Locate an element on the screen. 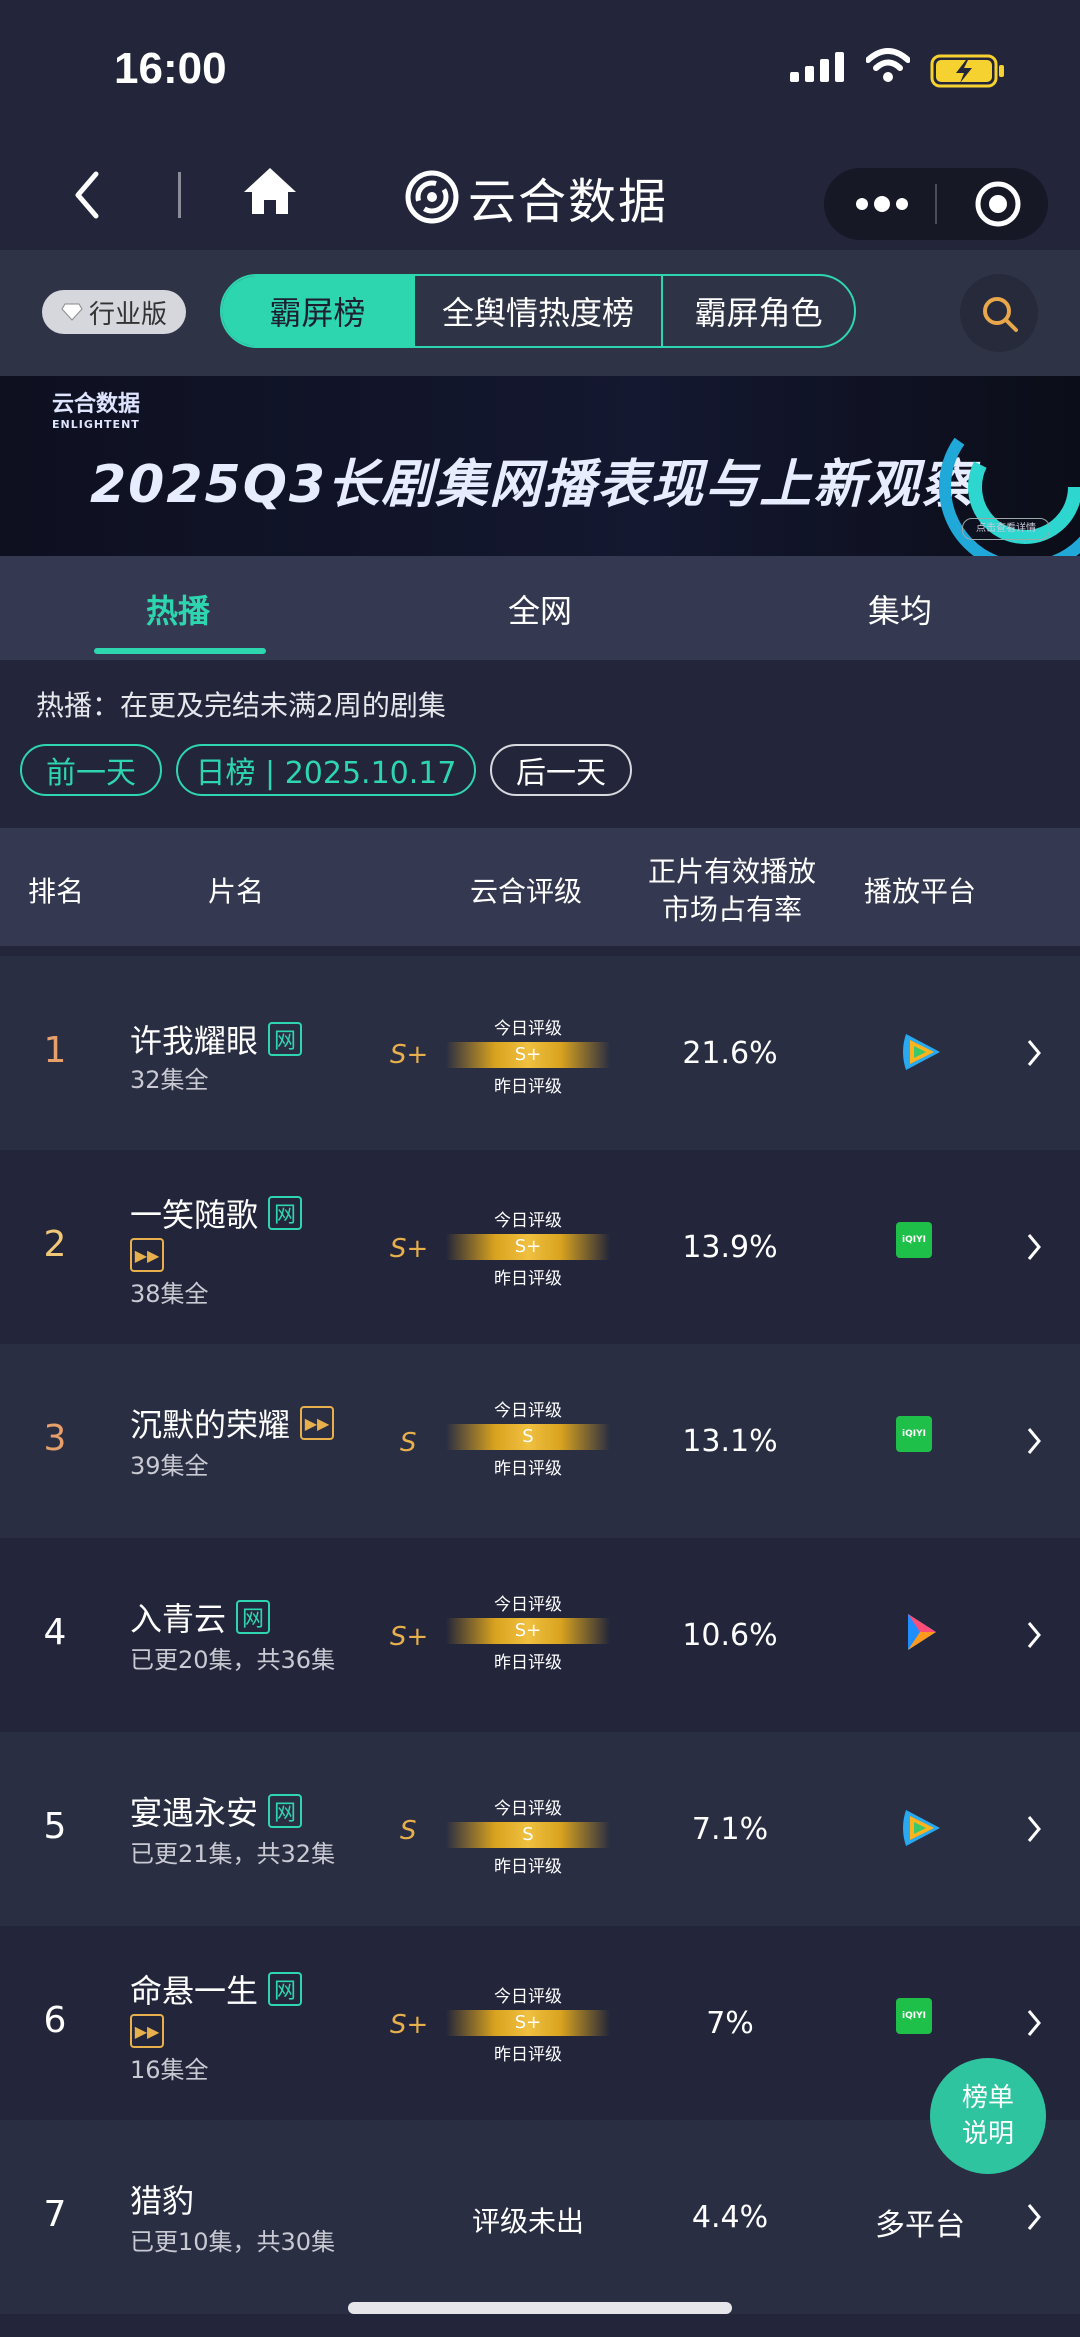 The width and height of the screenshot is (1080, 2337). market-share: 7% is located at coordinates (730, 2023).